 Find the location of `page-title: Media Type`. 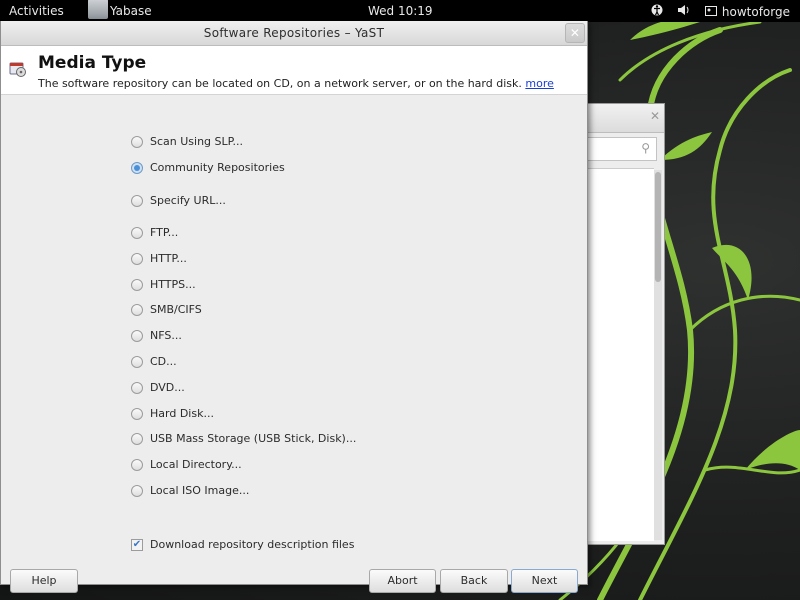

page-title: Media Type is located at coordinates (92, 63).